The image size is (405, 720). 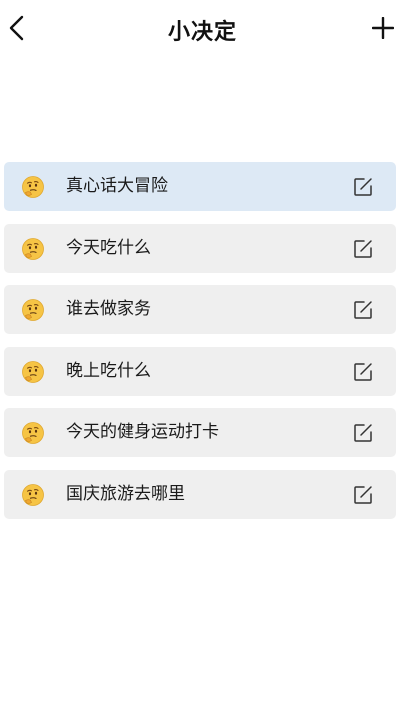 I want to click on list-item: 晚上吃什么, so click(x=200, y=371).